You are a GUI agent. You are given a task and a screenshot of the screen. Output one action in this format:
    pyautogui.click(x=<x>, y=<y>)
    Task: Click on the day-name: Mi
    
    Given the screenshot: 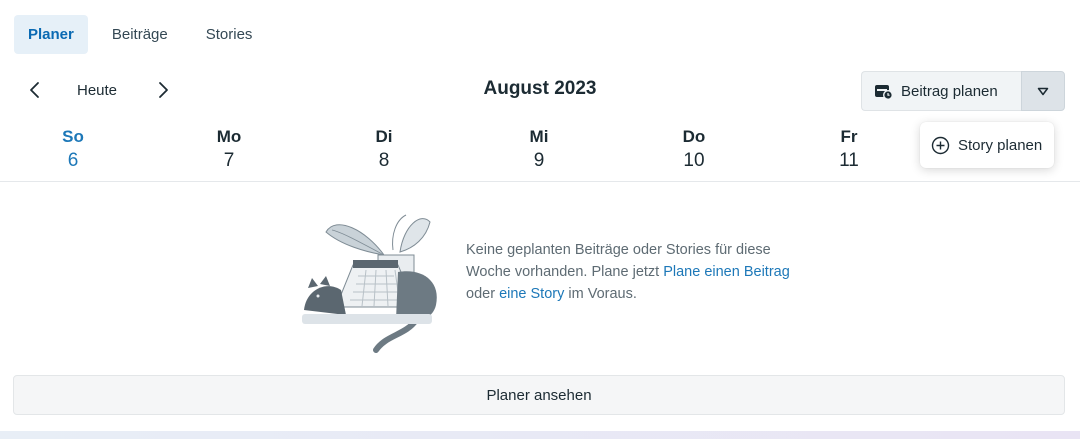 What is the action you would take?
    pyautogui.click(x=539, y=136)
    